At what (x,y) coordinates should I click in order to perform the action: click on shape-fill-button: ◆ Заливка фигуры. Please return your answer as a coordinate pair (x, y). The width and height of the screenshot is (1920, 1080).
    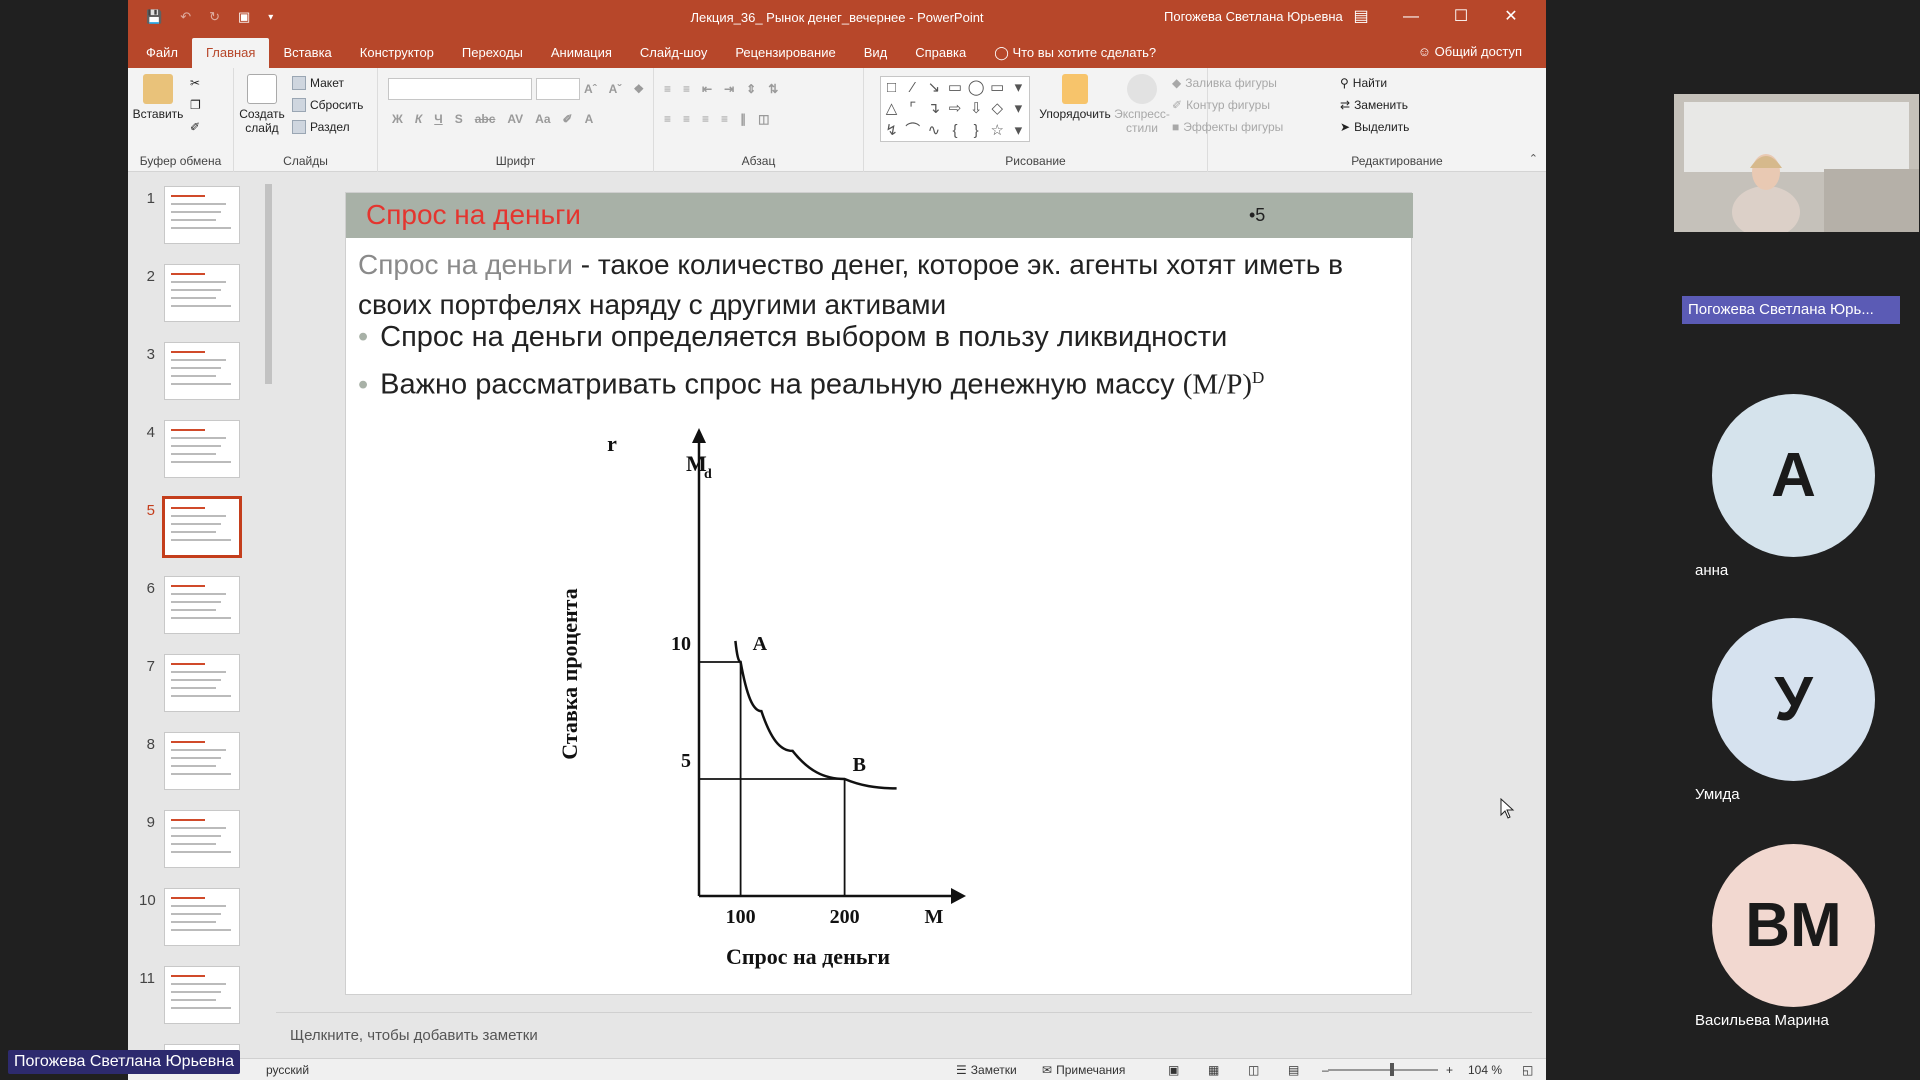
    Looking at the image, I should click on (1224, 83).